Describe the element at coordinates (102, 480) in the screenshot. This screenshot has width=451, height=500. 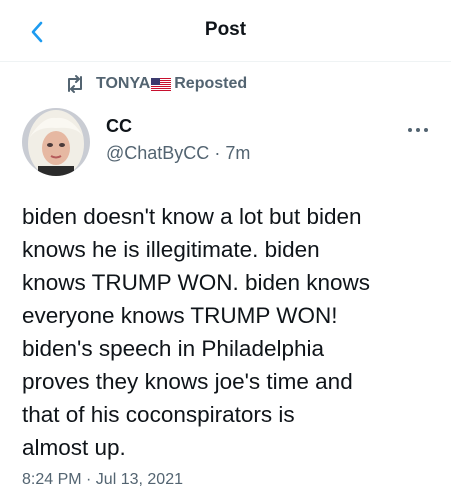
I see `post-timestamp: 8:24 PM · Jul 13, 2021` at that location.